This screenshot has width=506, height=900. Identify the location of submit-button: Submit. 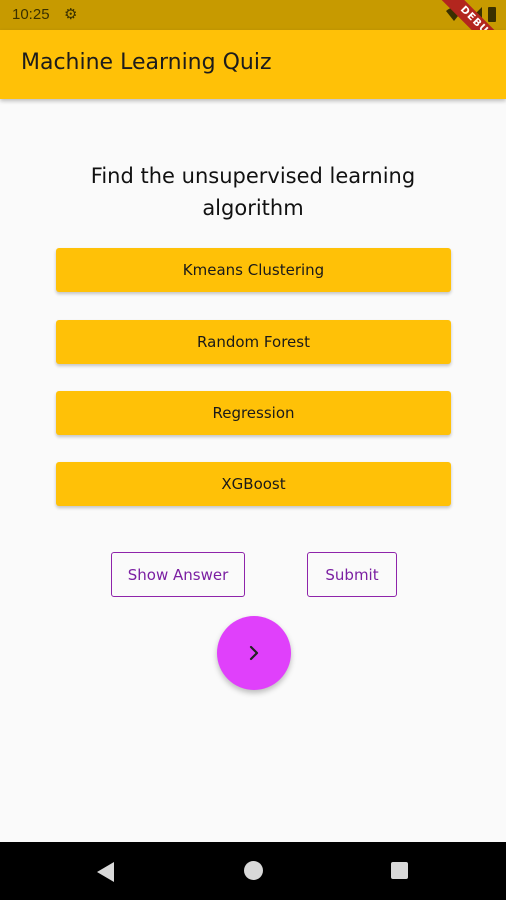
(352, 574).